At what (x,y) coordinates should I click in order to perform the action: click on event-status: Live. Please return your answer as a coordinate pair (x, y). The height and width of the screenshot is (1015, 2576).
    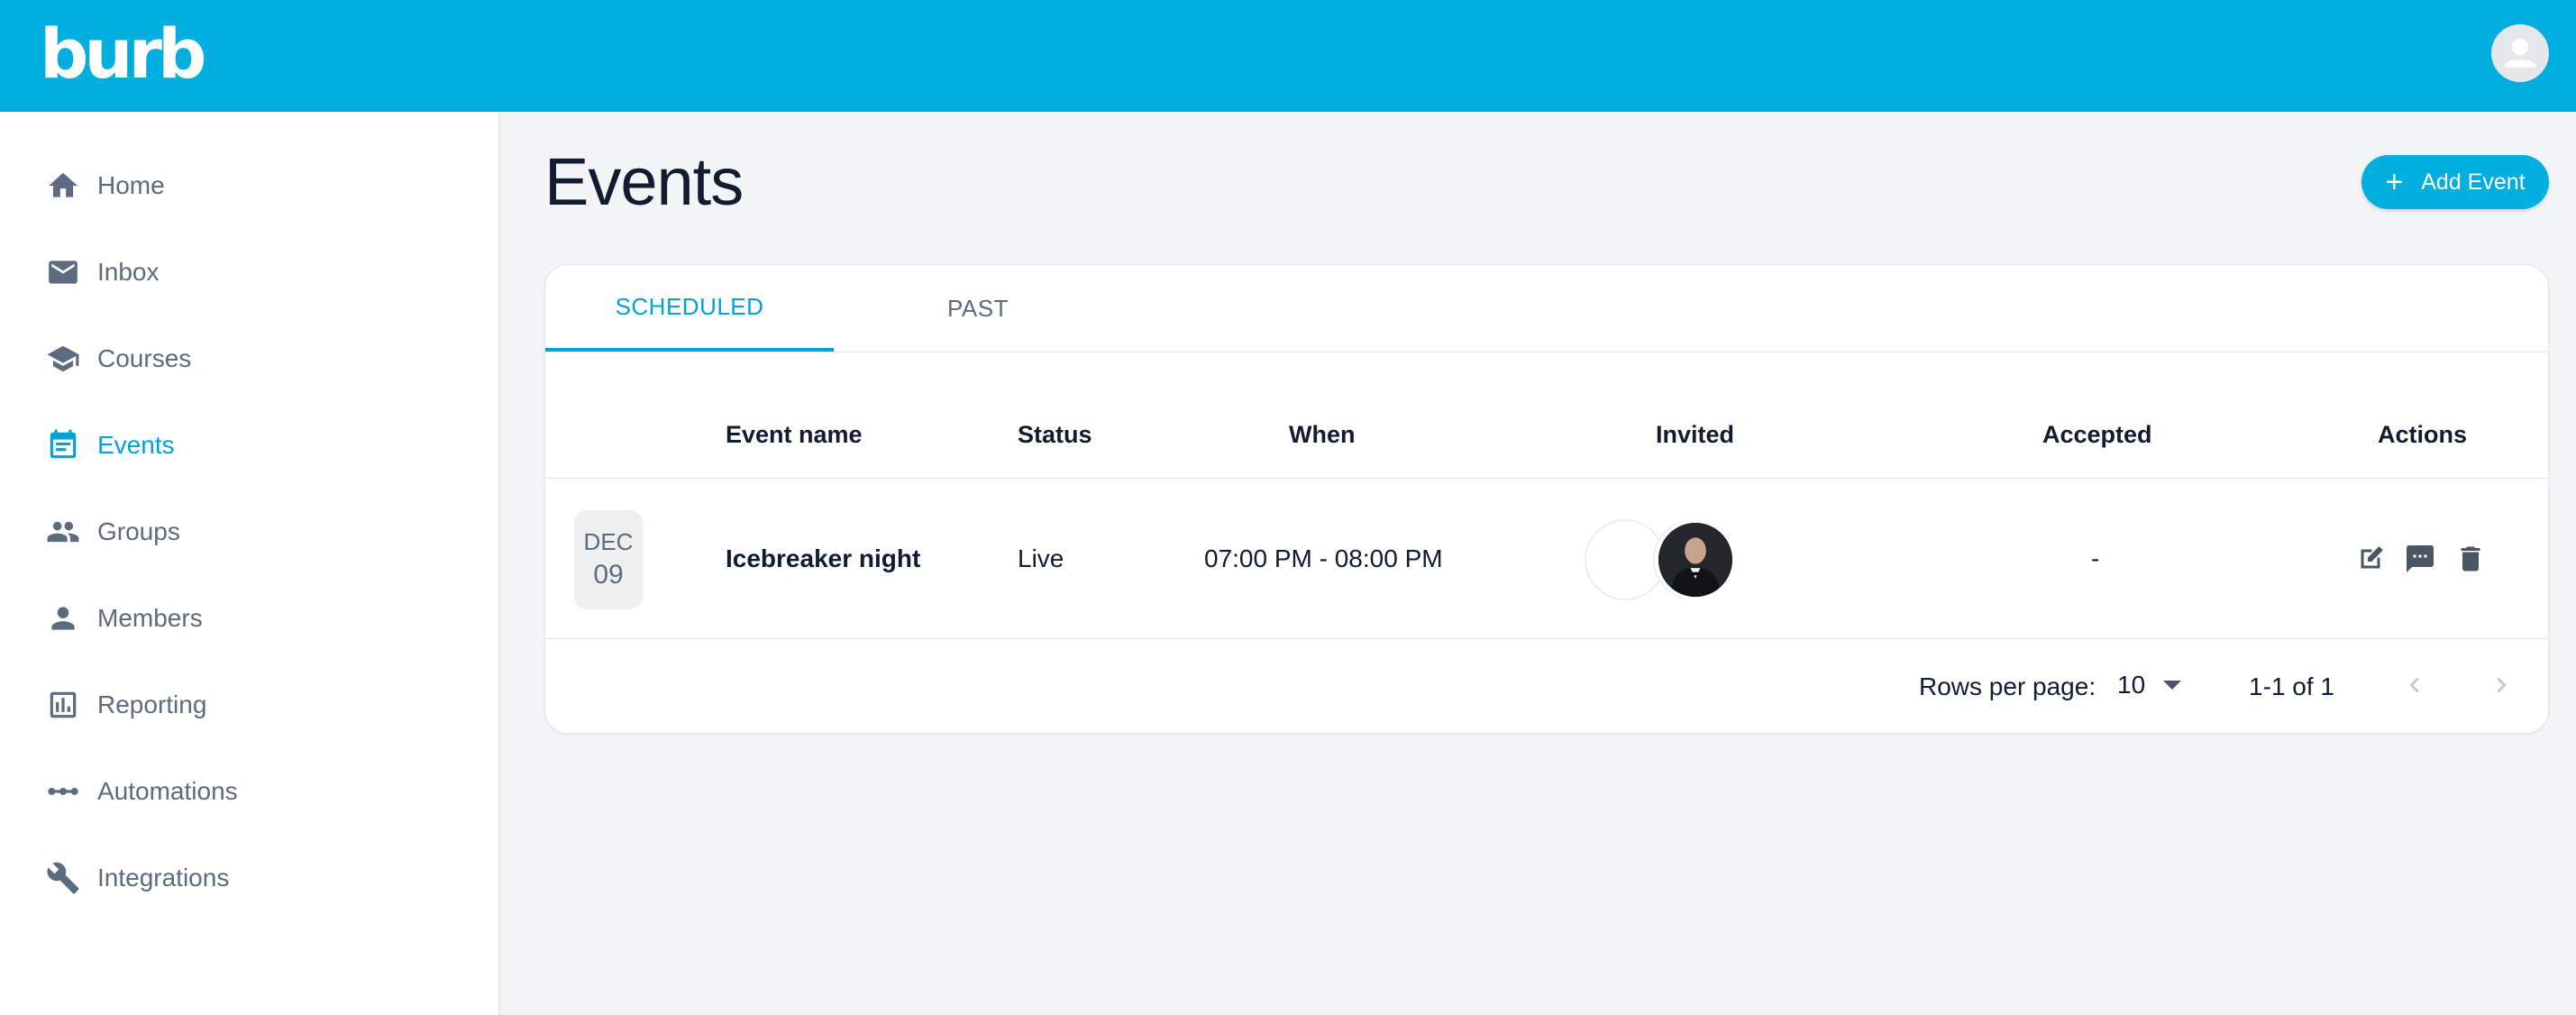
    Looking at the image, I should click on (1041, 558).